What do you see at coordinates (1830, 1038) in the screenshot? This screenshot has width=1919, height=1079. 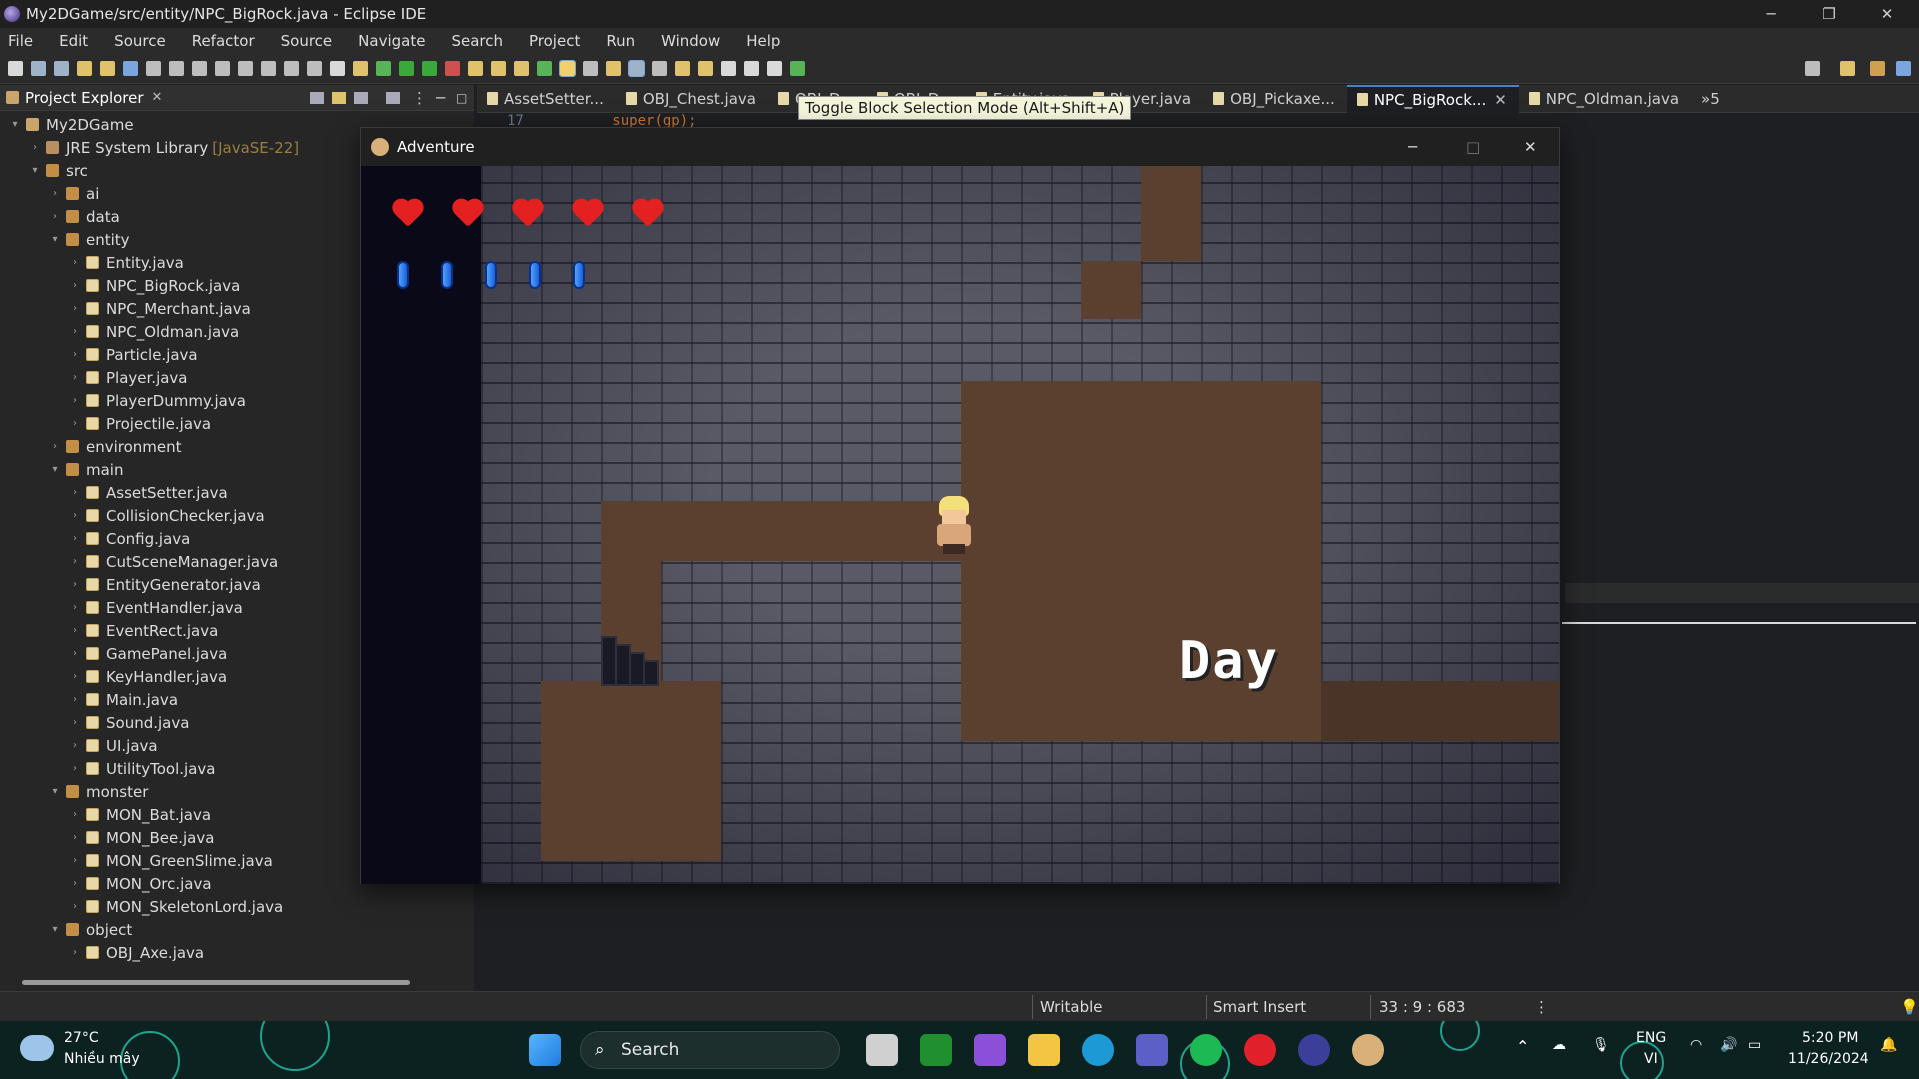 I see `clock-time: 5:20 PM` at bounding box center [1830, 1038].